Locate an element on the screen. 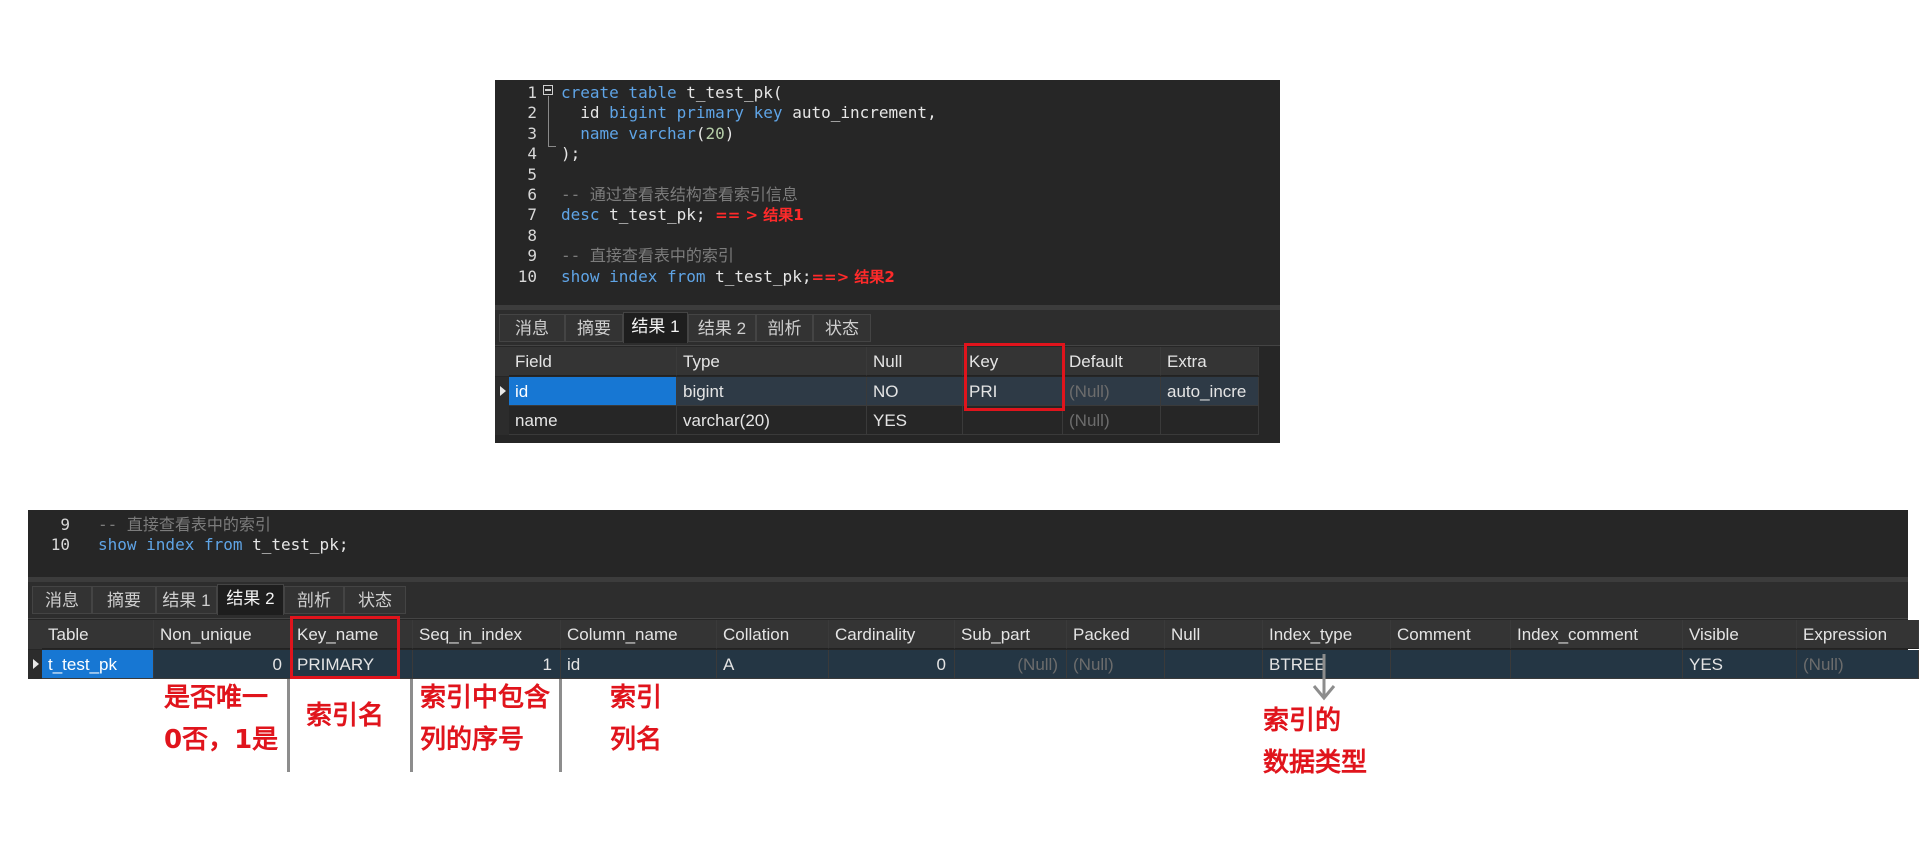 This screenshot has width=1928, height=841. table-cell: 1 is located at coordinates (487, 664).